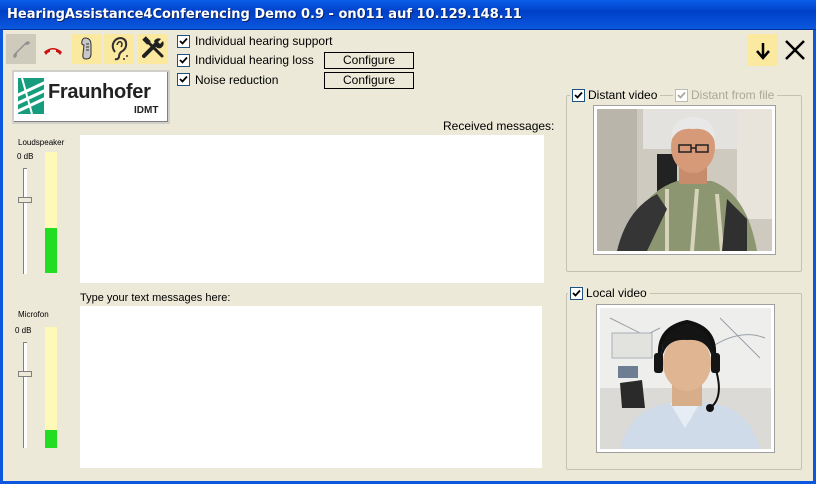 The height and width of the screenshot is (484, 816). I want to click on local-video-checkbox, so click(576, 293).